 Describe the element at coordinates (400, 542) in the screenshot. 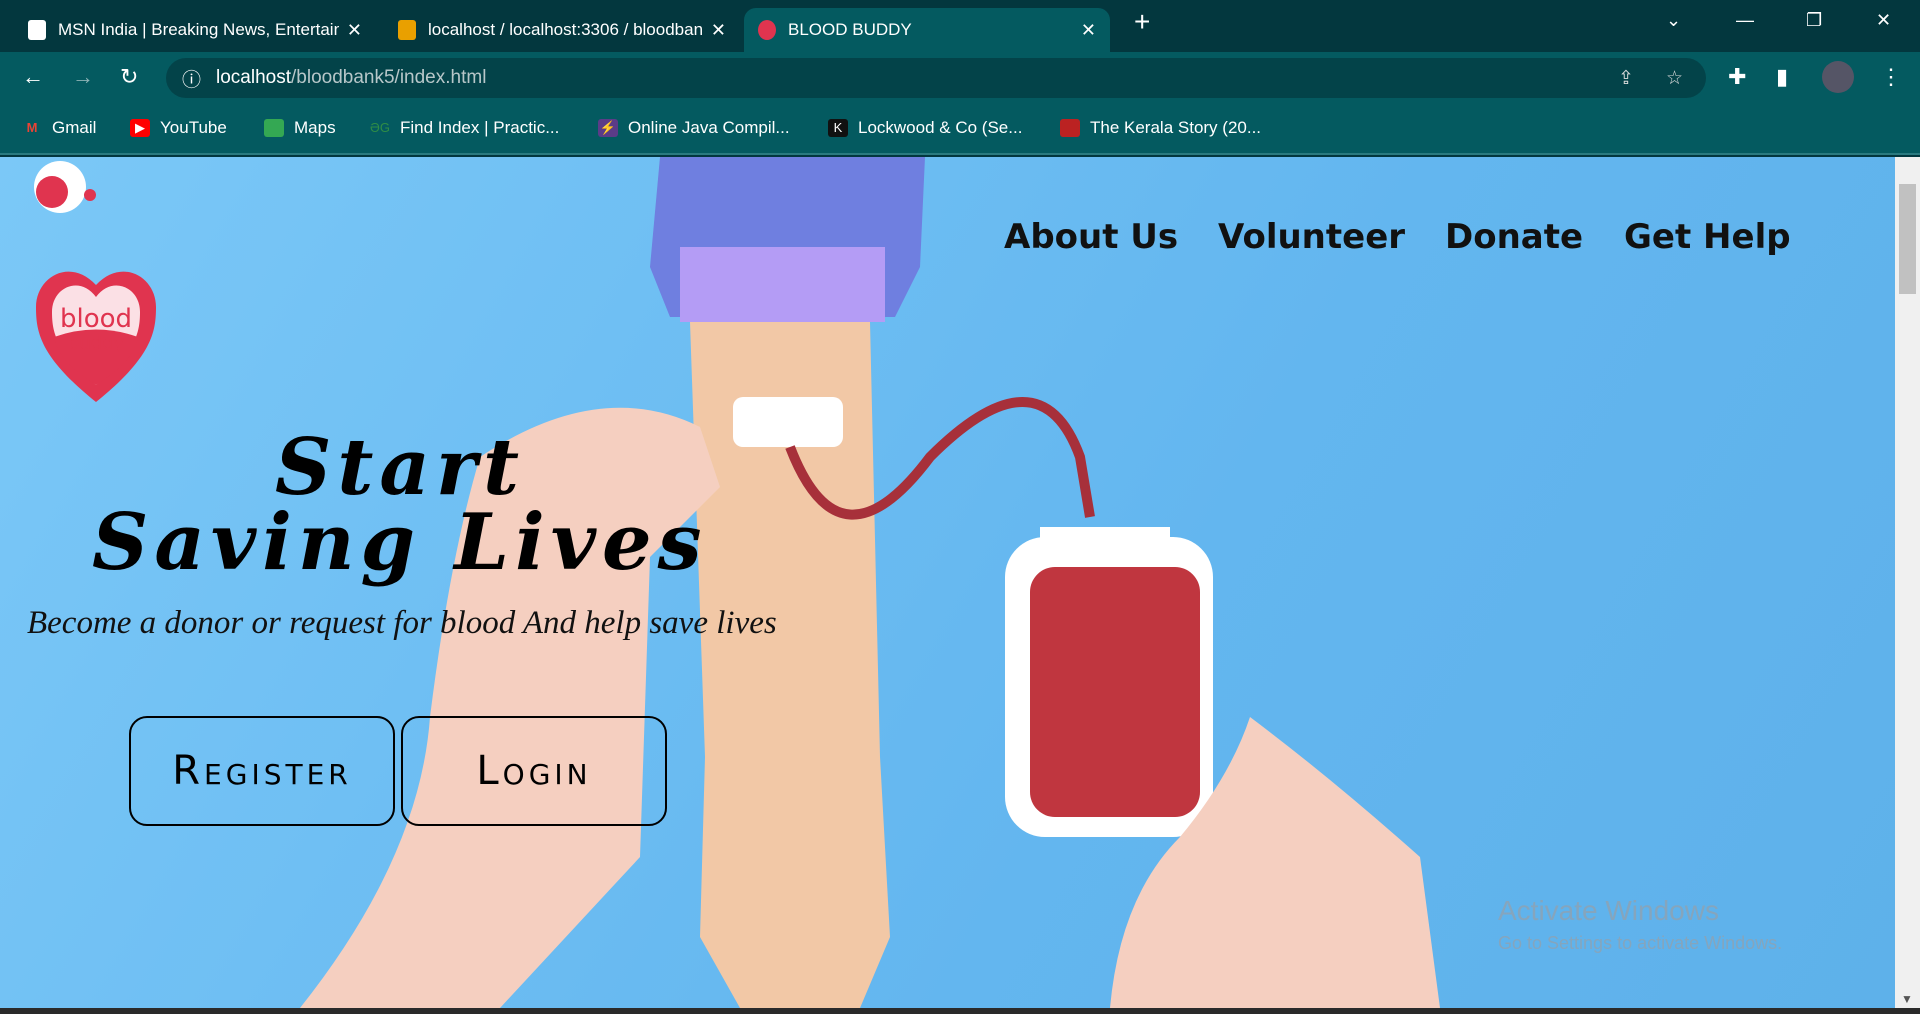

I see `hero-title-saving-lives: Saving Lives` at that location.